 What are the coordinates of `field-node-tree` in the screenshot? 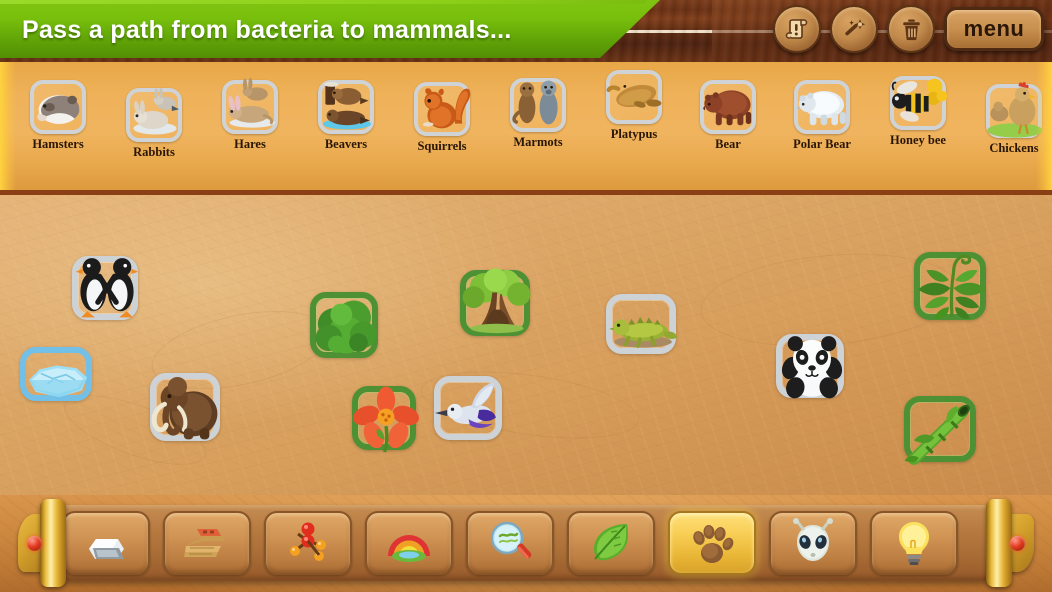 It's located at (497, 305).